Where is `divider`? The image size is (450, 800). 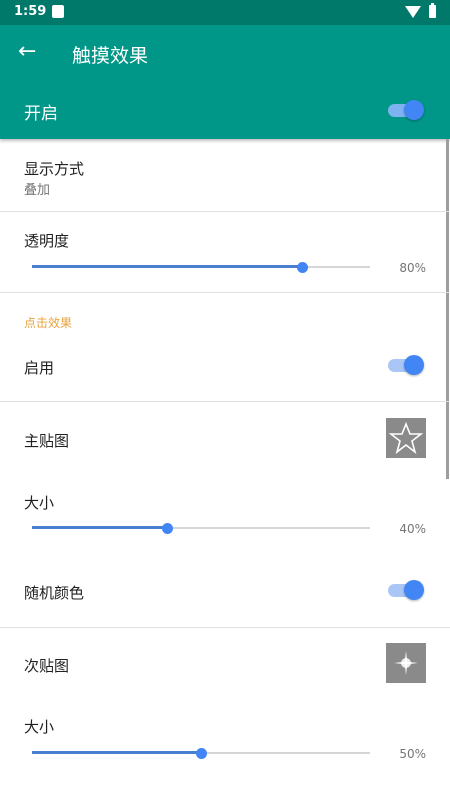 divider is located at coordinates (225, 292).